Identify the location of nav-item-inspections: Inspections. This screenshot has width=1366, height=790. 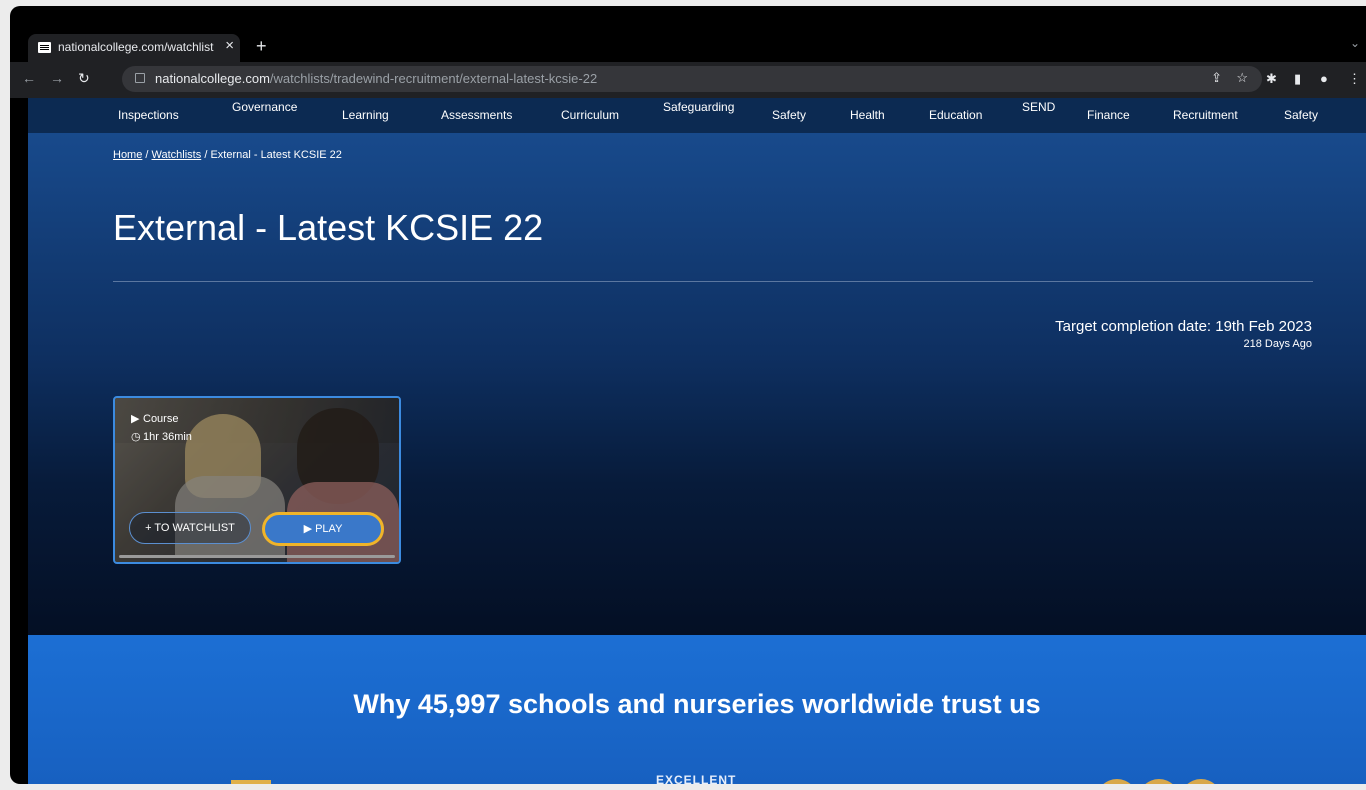
(148, 115).